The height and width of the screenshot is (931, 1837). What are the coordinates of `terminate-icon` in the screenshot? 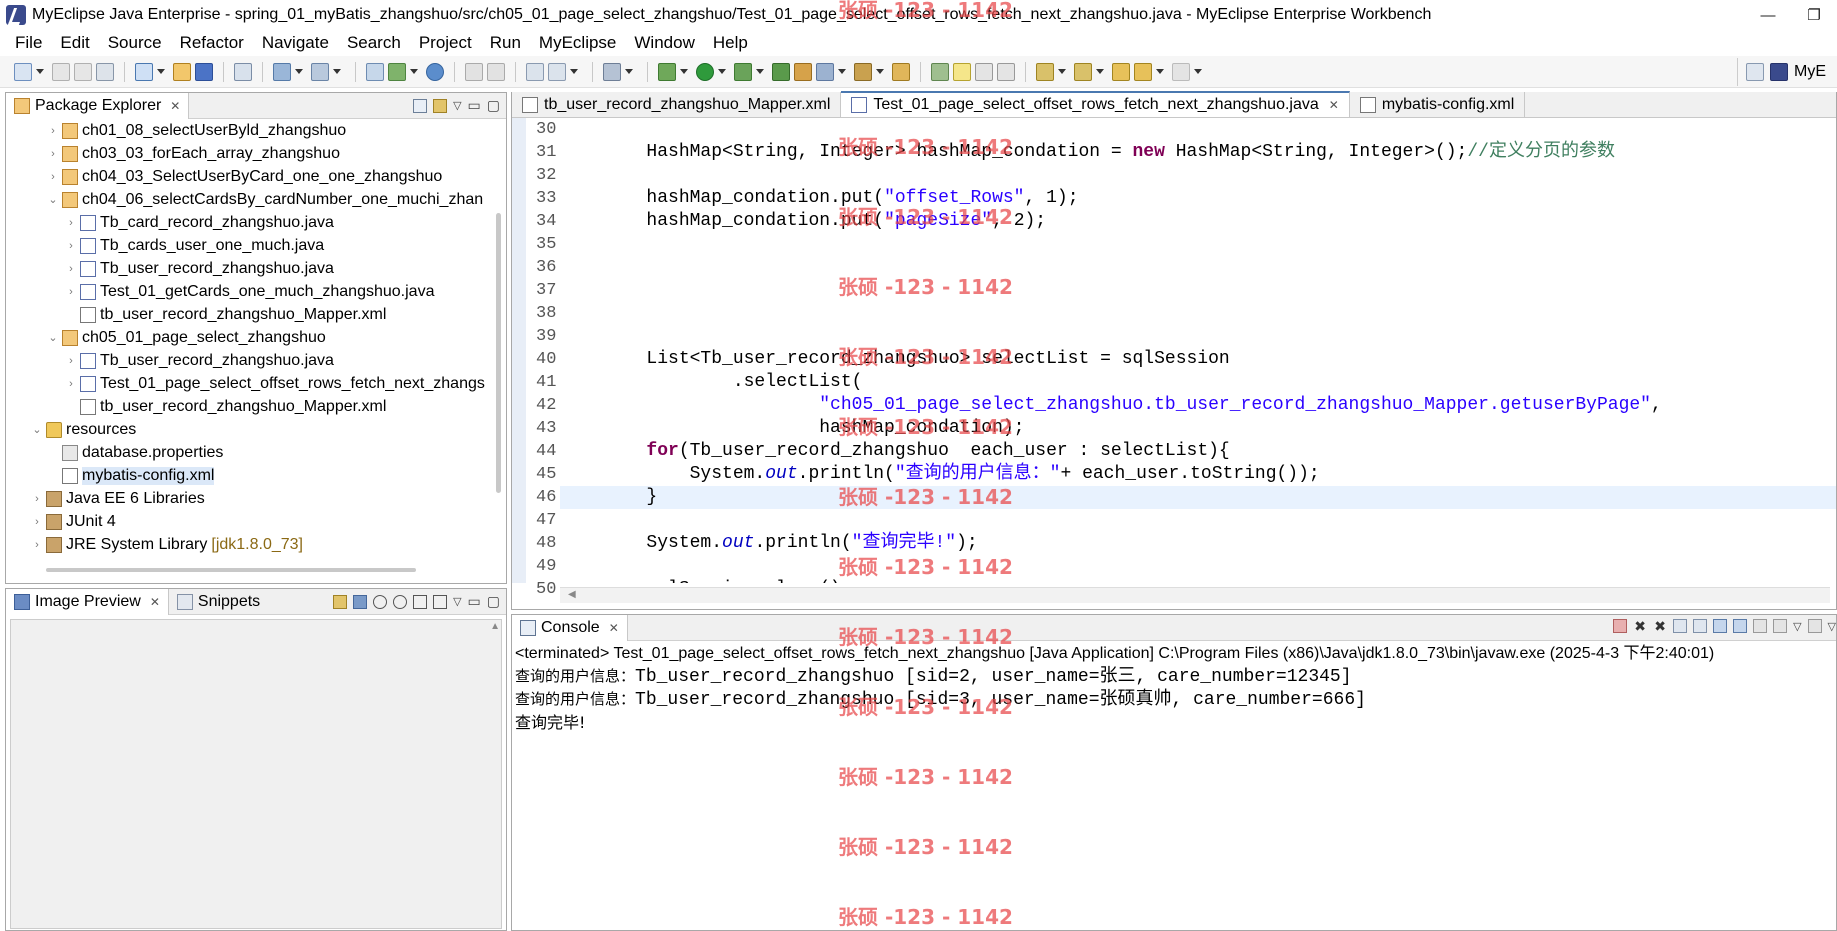 It's located at (1620, 626).